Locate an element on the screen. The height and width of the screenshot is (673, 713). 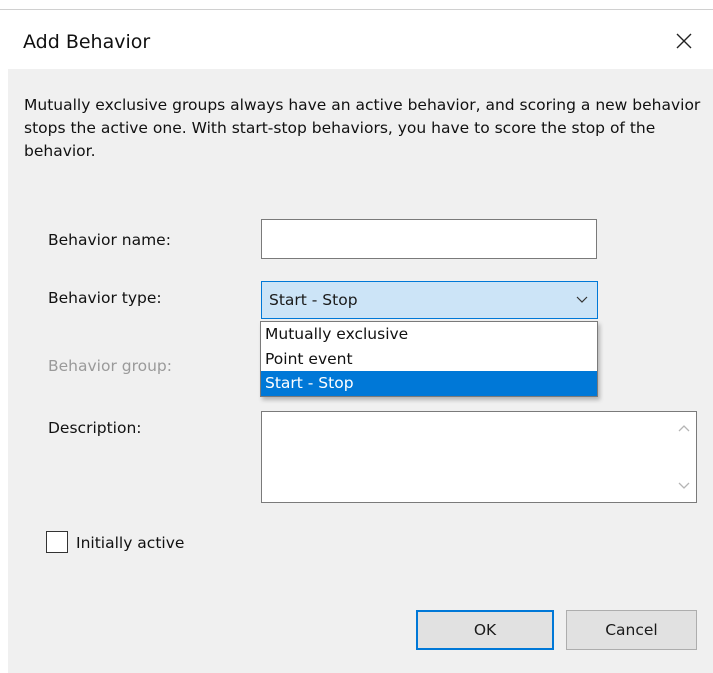
dropdown-option-point-event: Point event is located at coordinates (429, 359).